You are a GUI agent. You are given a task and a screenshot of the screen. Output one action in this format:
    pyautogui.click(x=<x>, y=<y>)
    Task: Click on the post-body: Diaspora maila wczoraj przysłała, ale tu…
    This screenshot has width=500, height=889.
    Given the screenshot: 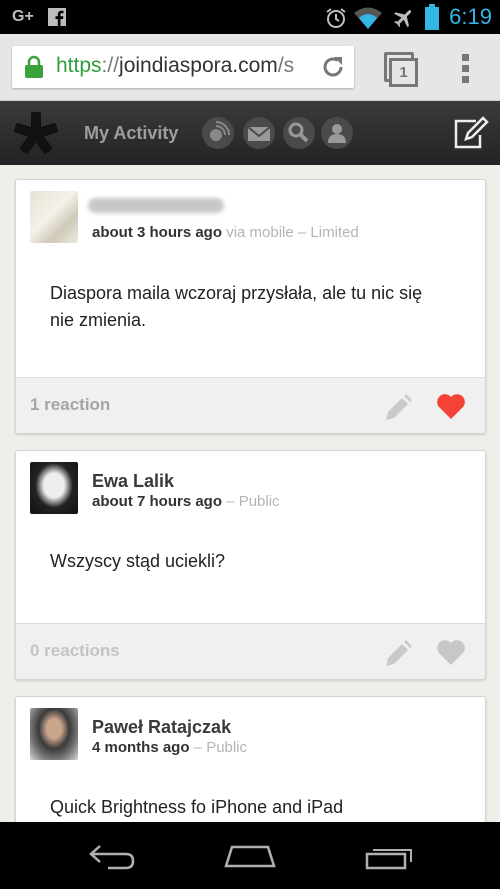 What is the action you would take?
    pyautogui.click(x=236, y=306)
    